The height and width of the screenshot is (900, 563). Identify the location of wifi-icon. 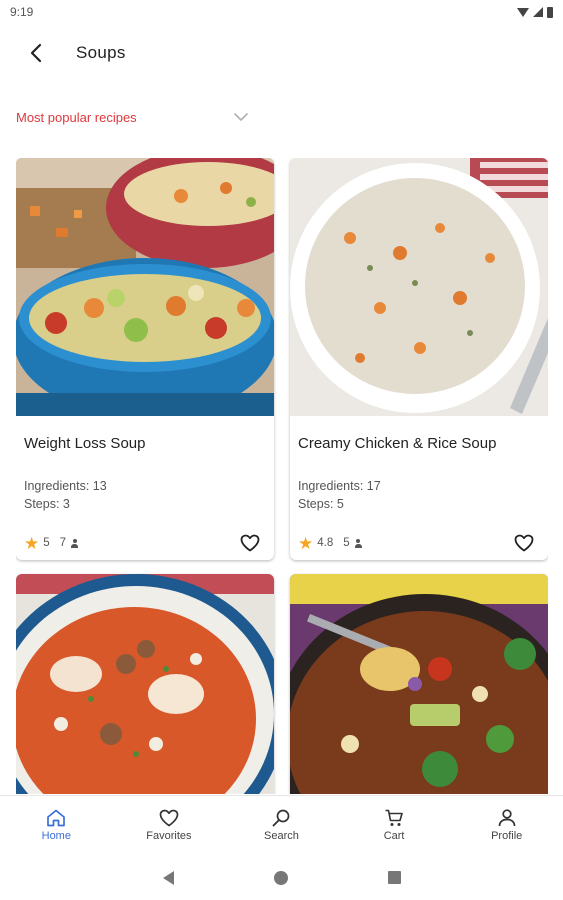
(523, 12).